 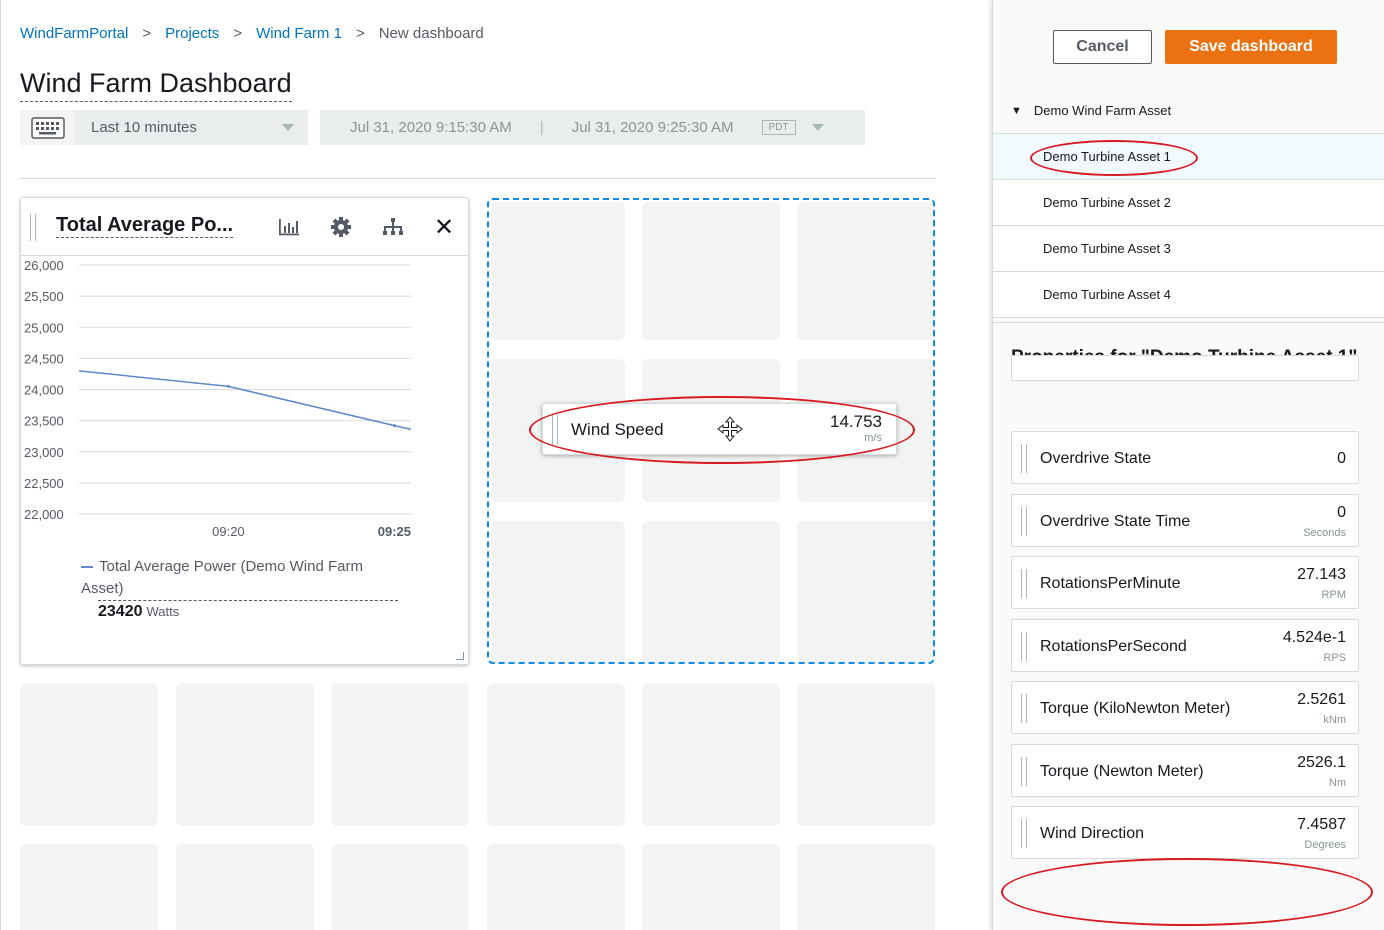 I want to click on property-card: Wind Direction 7.4587 Degrees, so click(x=1185, y=832).